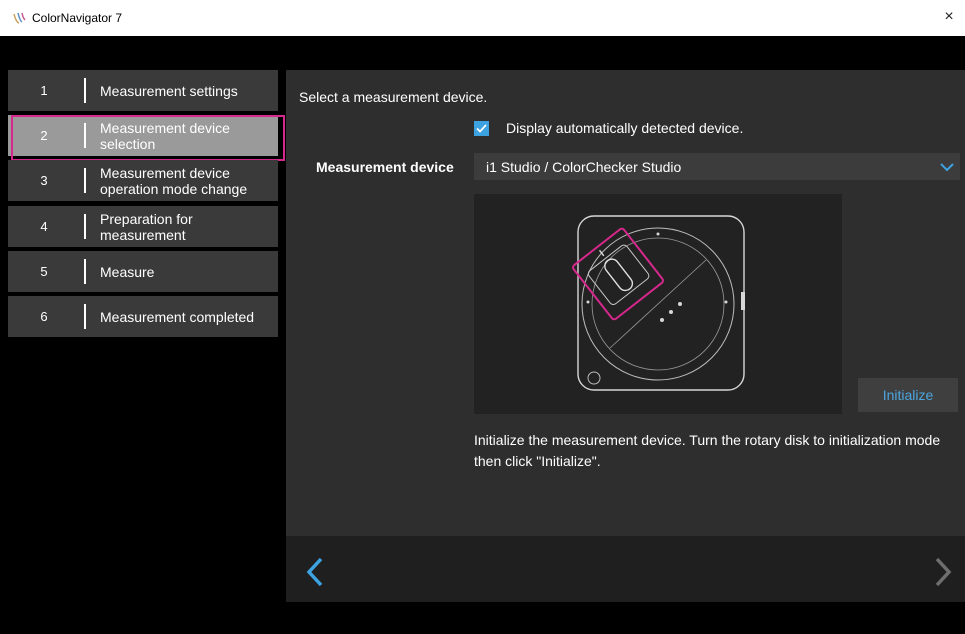  What do you see at coordinates (482, 53) in the screenshot?
I see `header-band` at bounding box center [482, 53].